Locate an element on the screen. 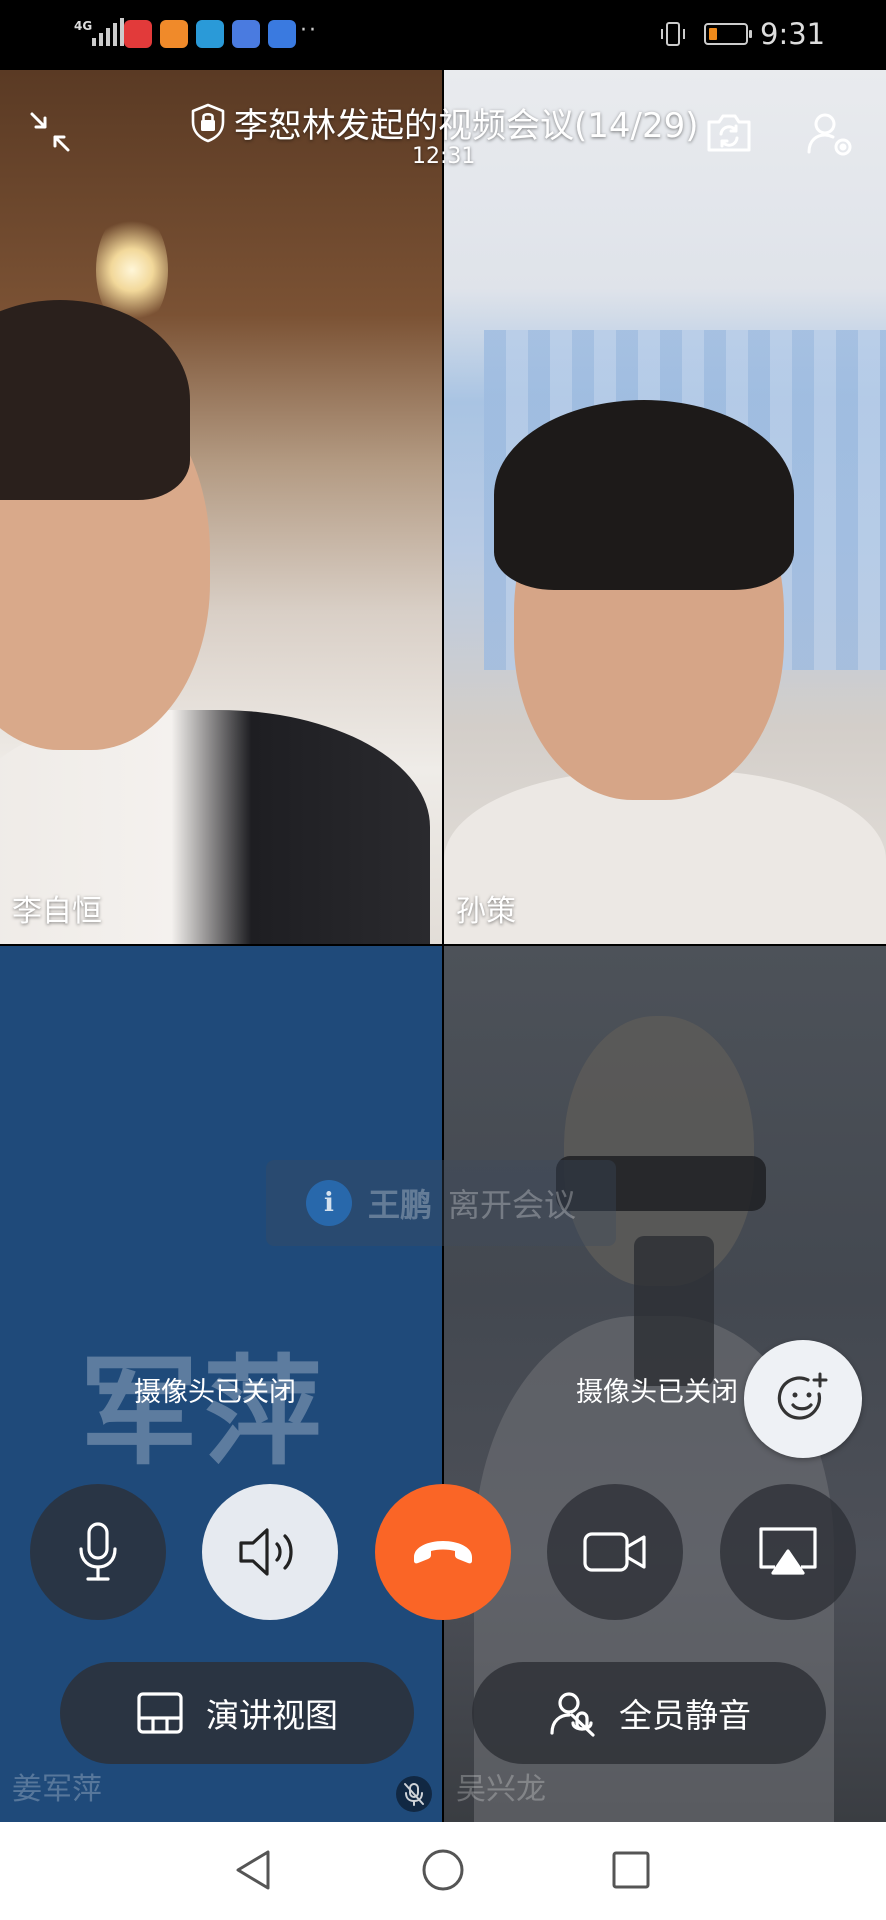  status-bar: 4G ·· 9:31 is located at coordinates (443, 35).